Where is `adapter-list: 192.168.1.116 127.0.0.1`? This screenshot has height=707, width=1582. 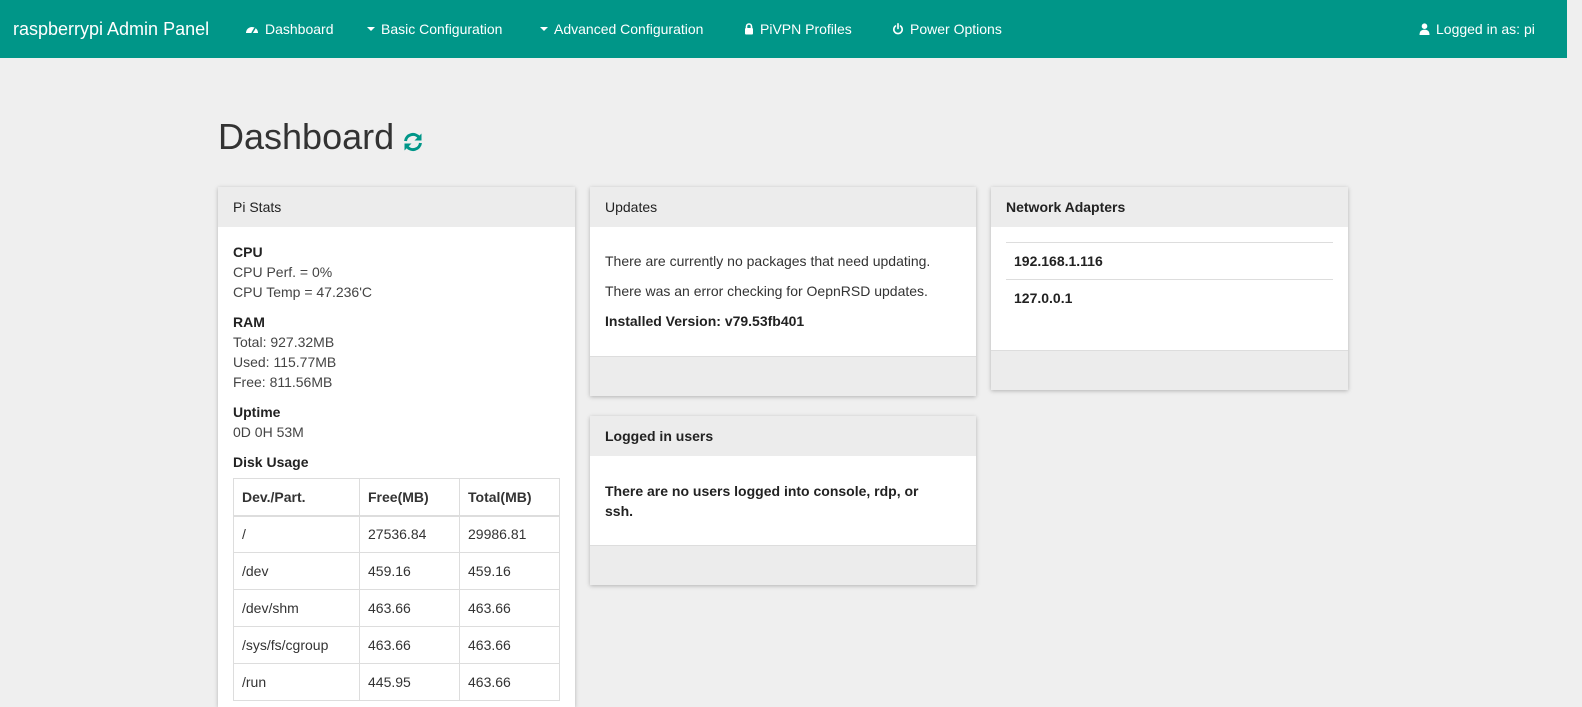
adapter-list: 192.168.1.116 127.0.0.1 is located at coordinates (1169, 279).